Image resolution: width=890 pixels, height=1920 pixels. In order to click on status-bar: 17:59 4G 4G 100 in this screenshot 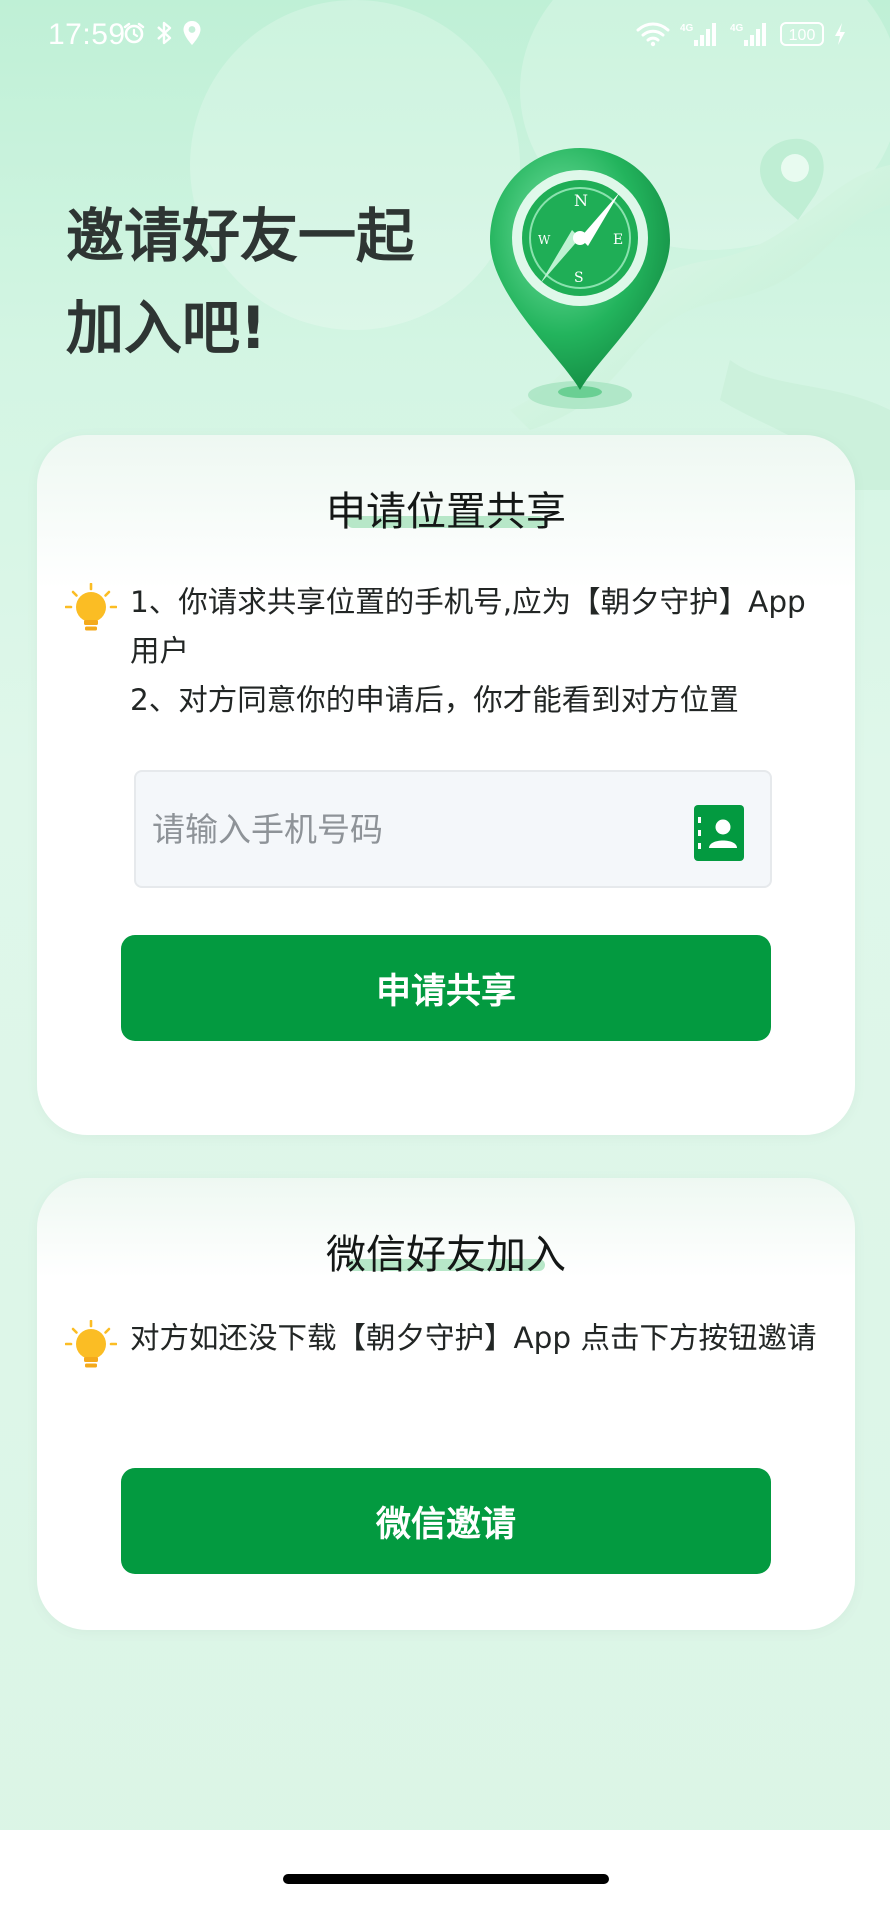, I will do `click(445, 36)`.